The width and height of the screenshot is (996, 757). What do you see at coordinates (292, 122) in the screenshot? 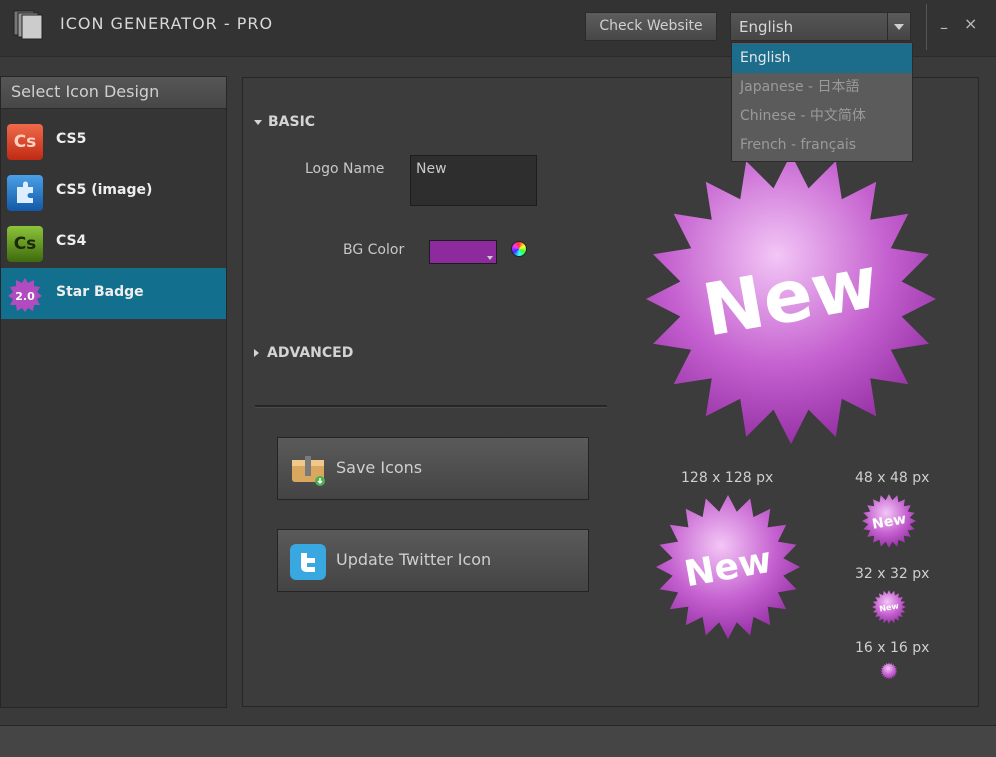
I see `basic-section-heading: BASIC` at bounding box center [292, 122].